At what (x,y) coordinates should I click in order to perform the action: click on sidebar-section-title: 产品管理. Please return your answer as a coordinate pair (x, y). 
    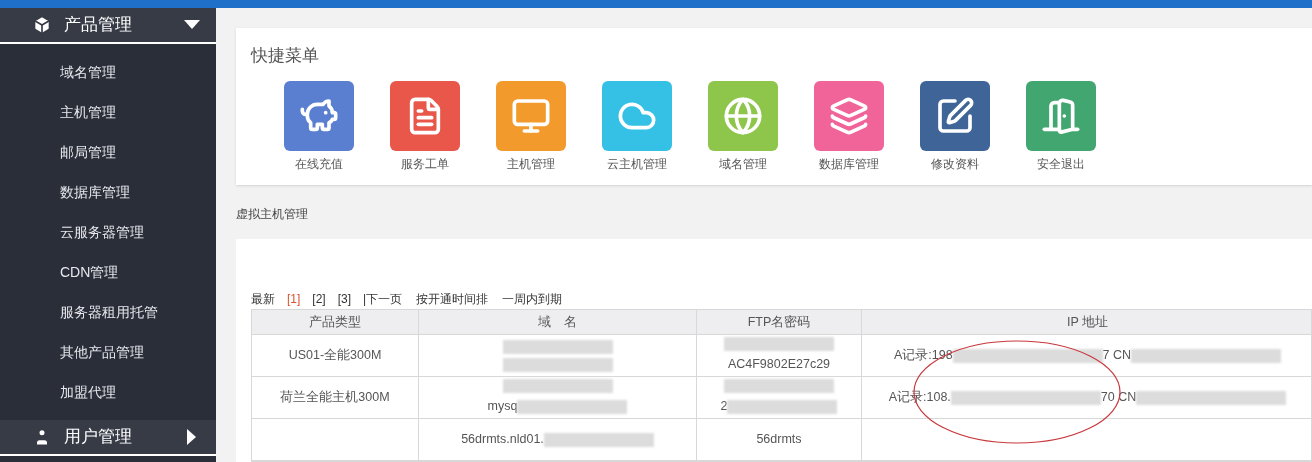
    Looking at the image, I should click on (98, 25).